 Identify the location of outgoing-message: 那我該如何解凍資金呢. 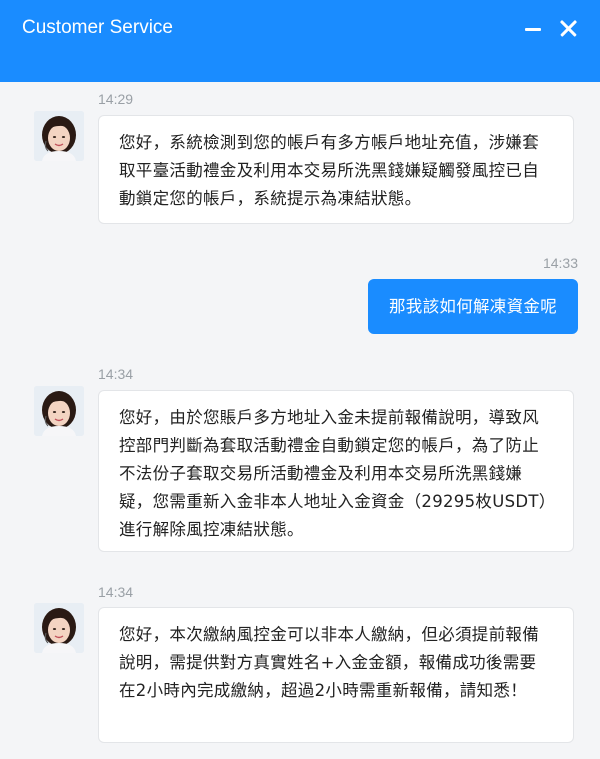
(473, 306).